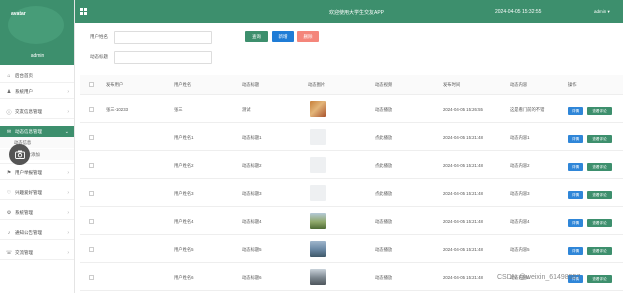  I want to click on cell-title: 动态标题1, so click(252, 137).